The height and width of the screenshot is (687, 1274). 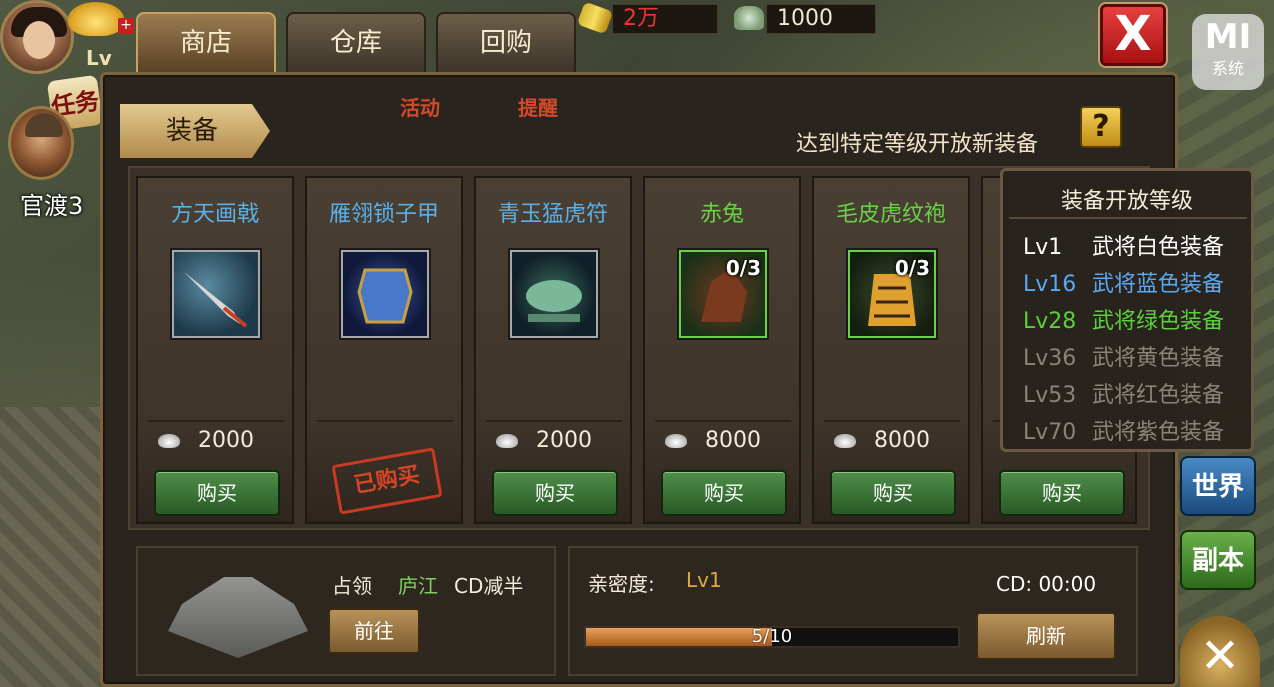 I want to click on progress-text: 5/10, so click(x=772, y=636).